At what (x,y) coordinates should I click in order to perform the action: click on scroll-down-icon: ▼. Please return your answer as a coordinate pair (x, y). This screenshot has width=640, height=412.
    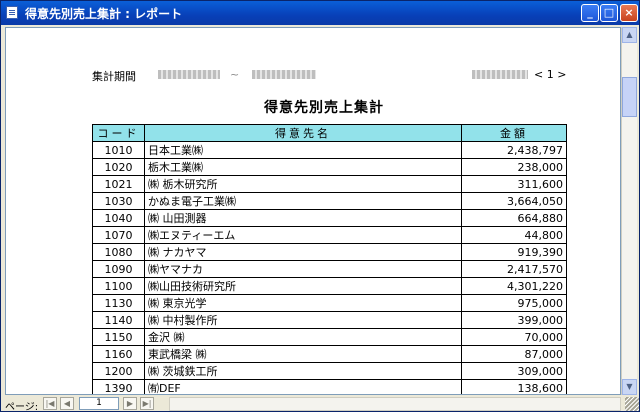
    Looking at the image, I should click on (629, 387).